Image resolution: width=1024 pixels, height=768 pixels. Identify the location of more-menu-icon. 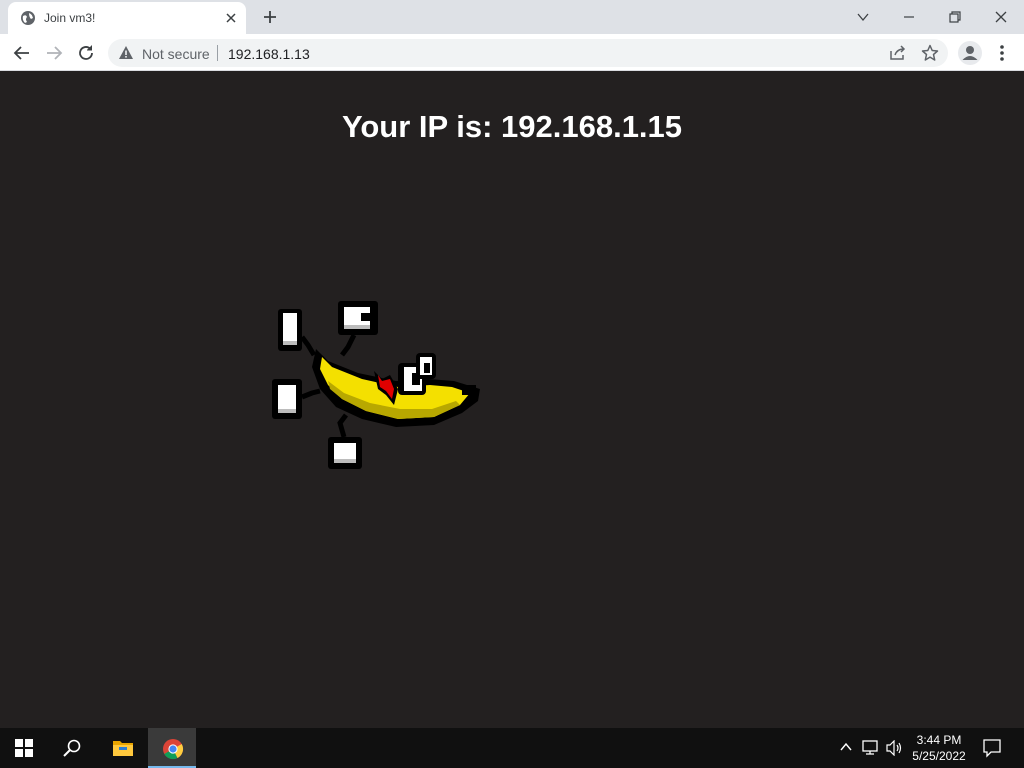
(1002, 53).